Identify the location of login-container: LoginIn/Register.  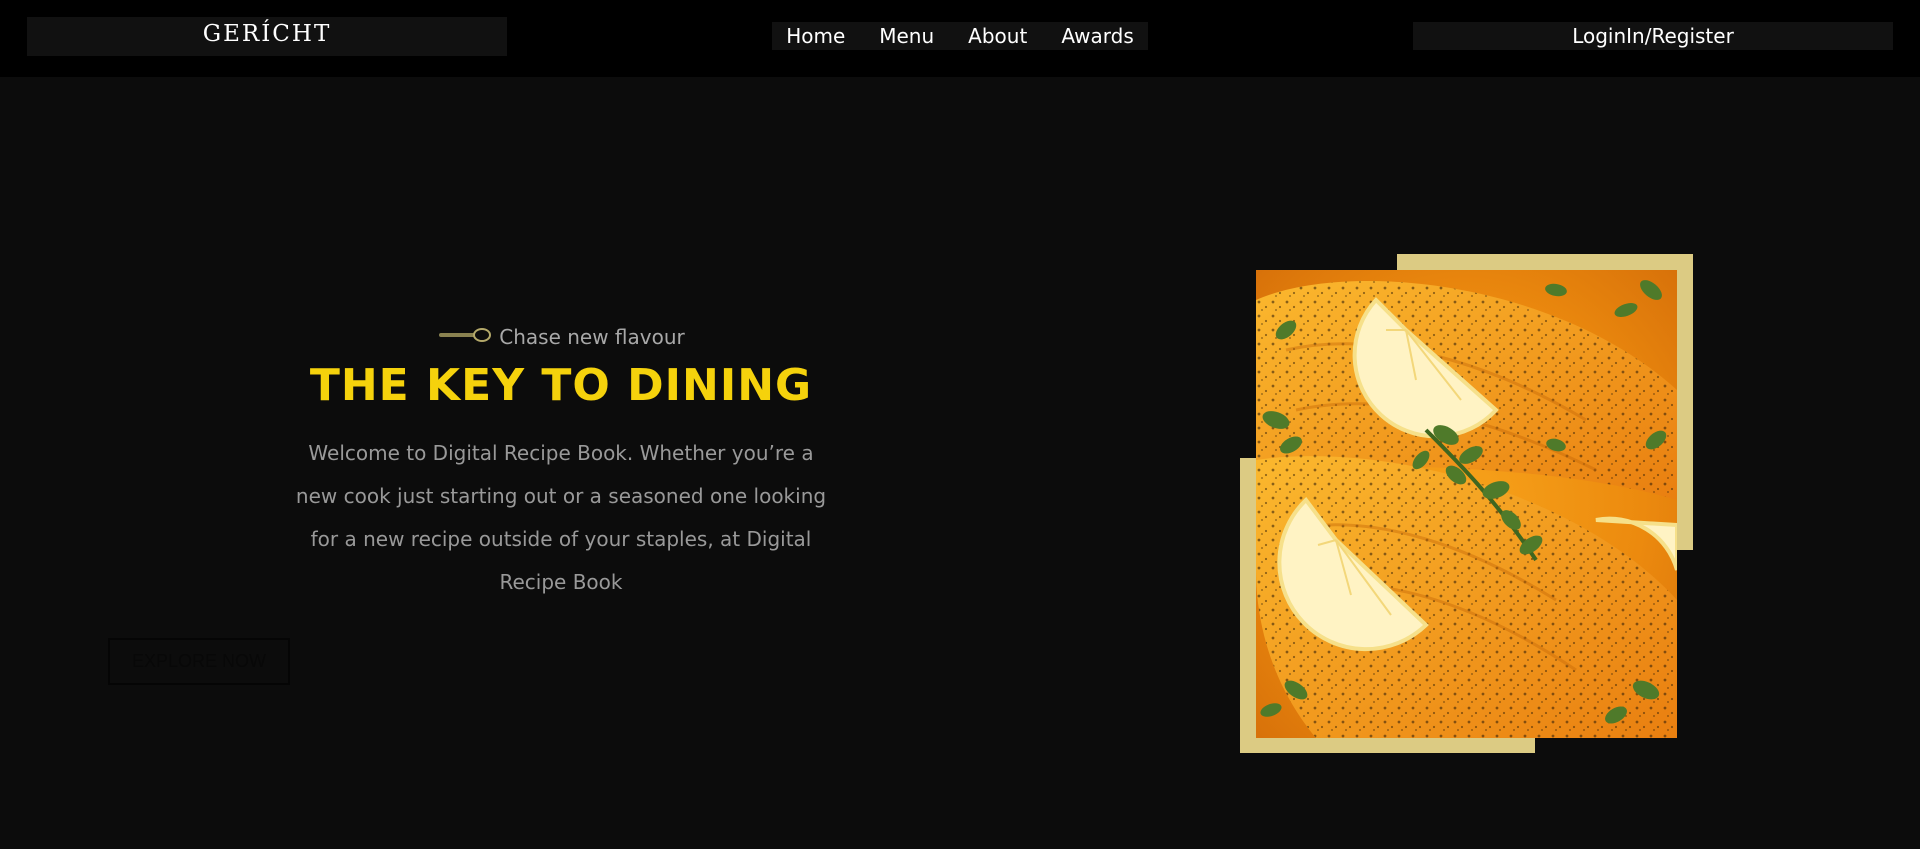
(1653, 36).